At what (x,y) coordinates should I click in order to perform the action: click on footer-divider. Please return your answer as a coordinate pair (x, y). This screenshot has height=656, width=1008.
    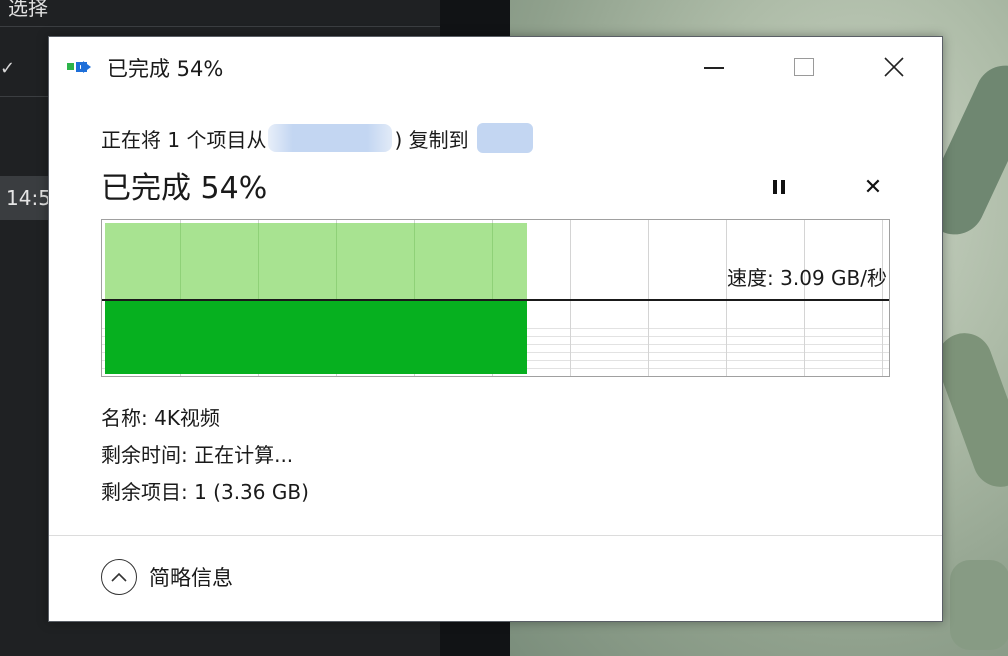
    Looking at the image, I should click on (495, 535).